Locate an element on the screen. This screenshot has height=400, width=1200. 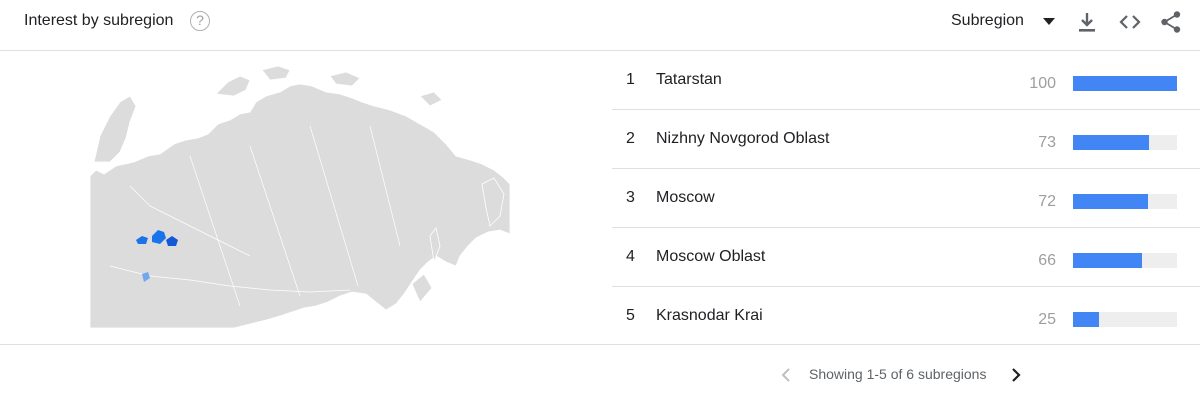
region-rank: 5 is located at coordinates (630, 315).